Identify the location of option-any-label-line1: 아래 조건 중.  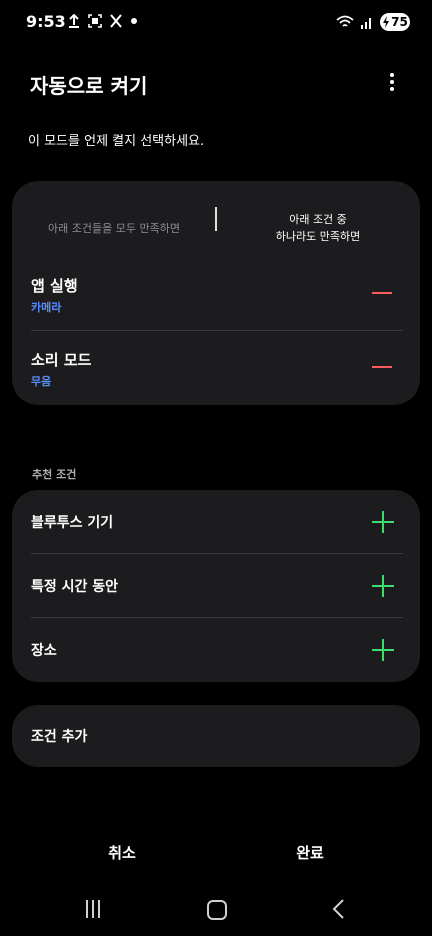
(318, 219).